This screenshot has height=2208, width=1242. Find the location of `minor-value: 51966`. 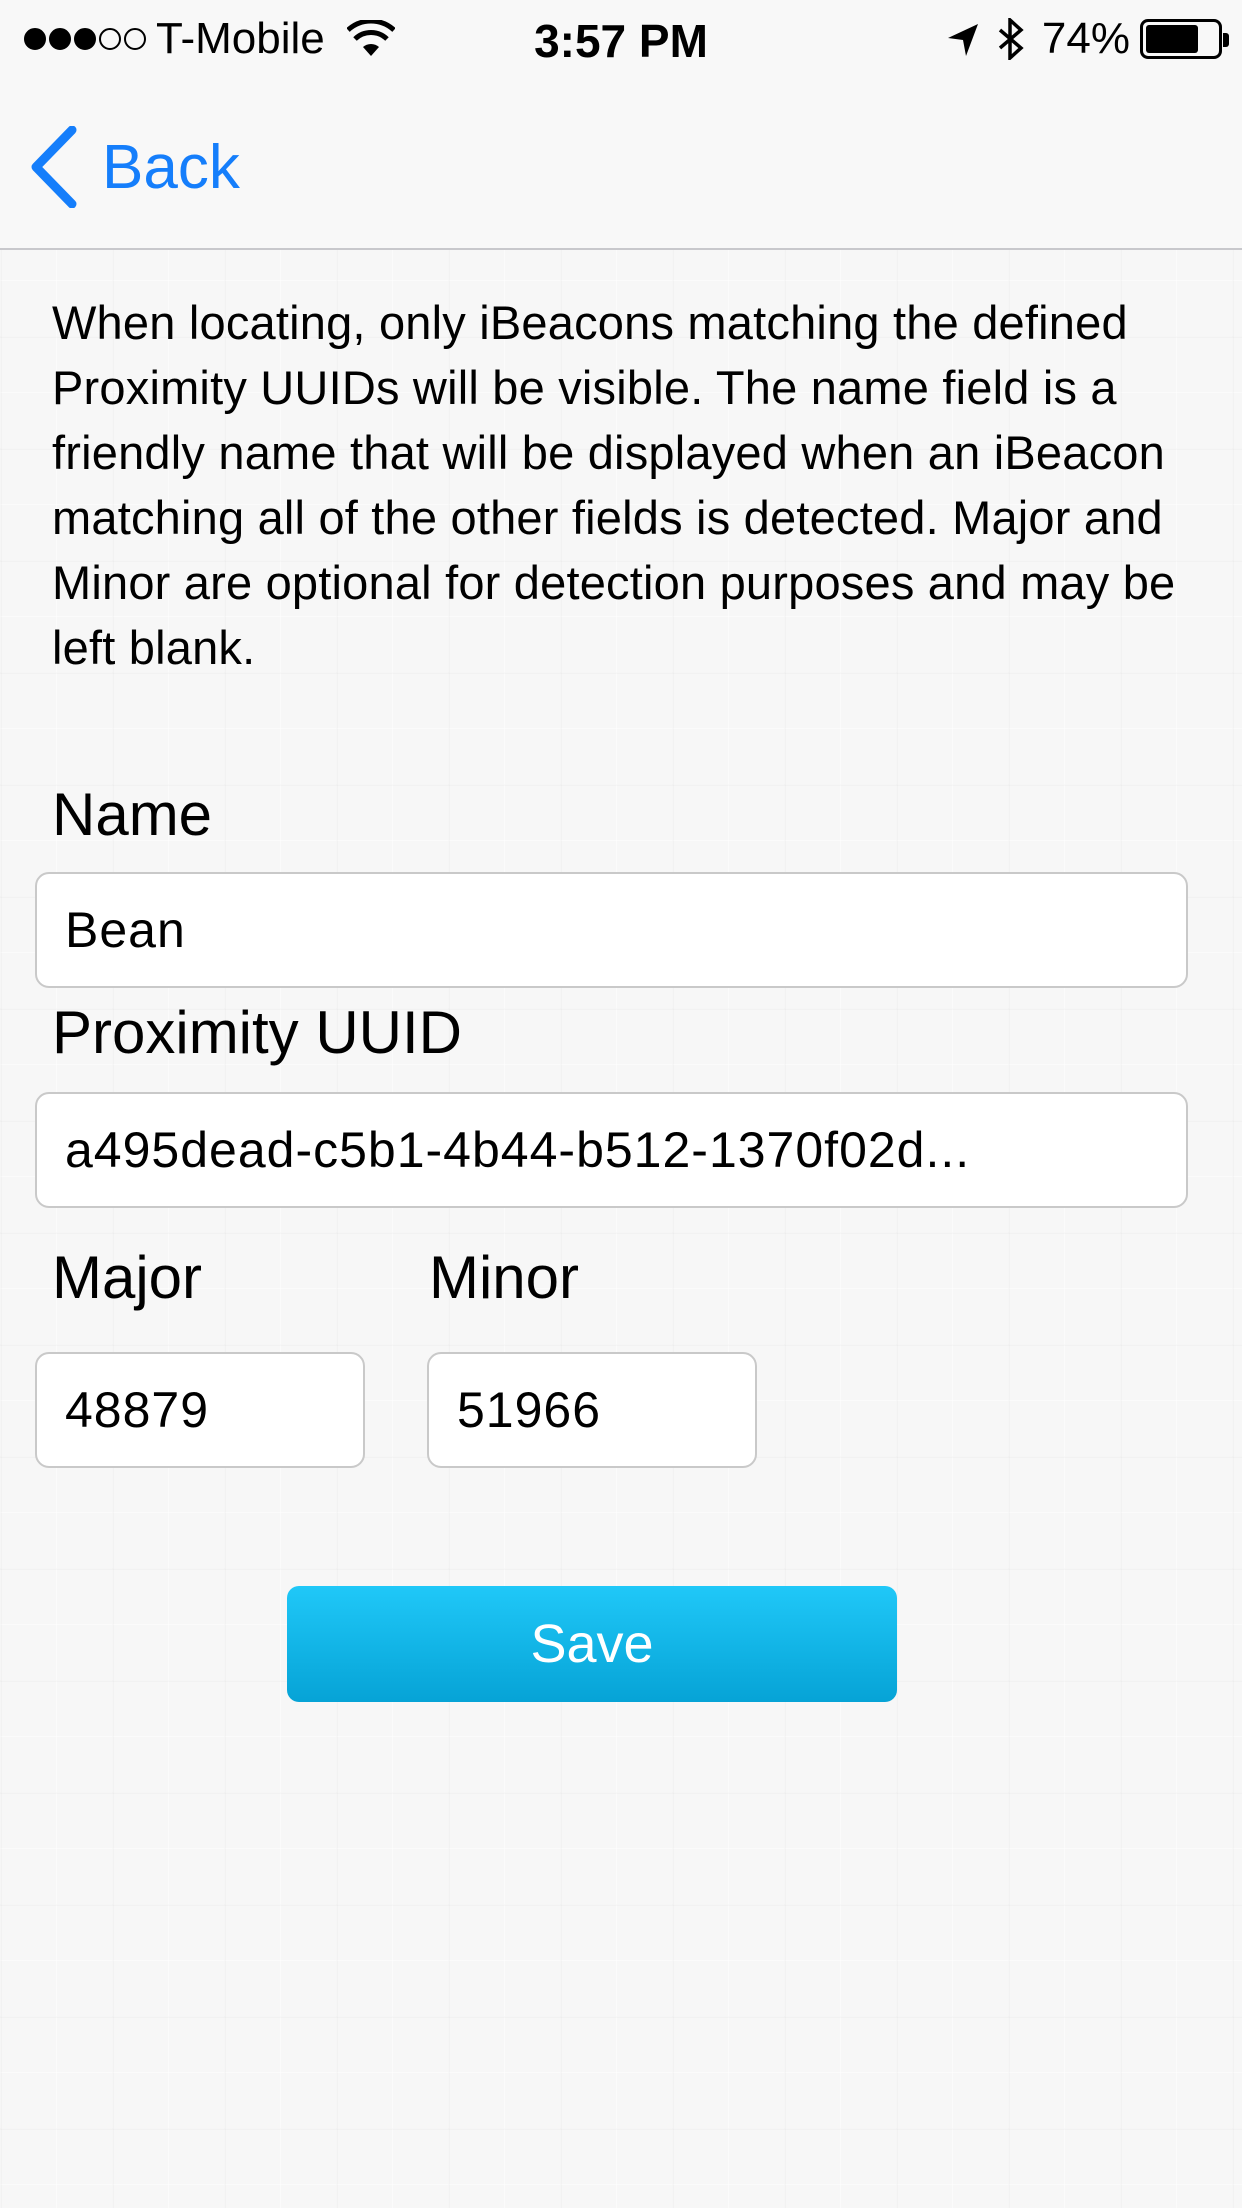

minor-value: 51966 is located at coordinates (529, 1410).